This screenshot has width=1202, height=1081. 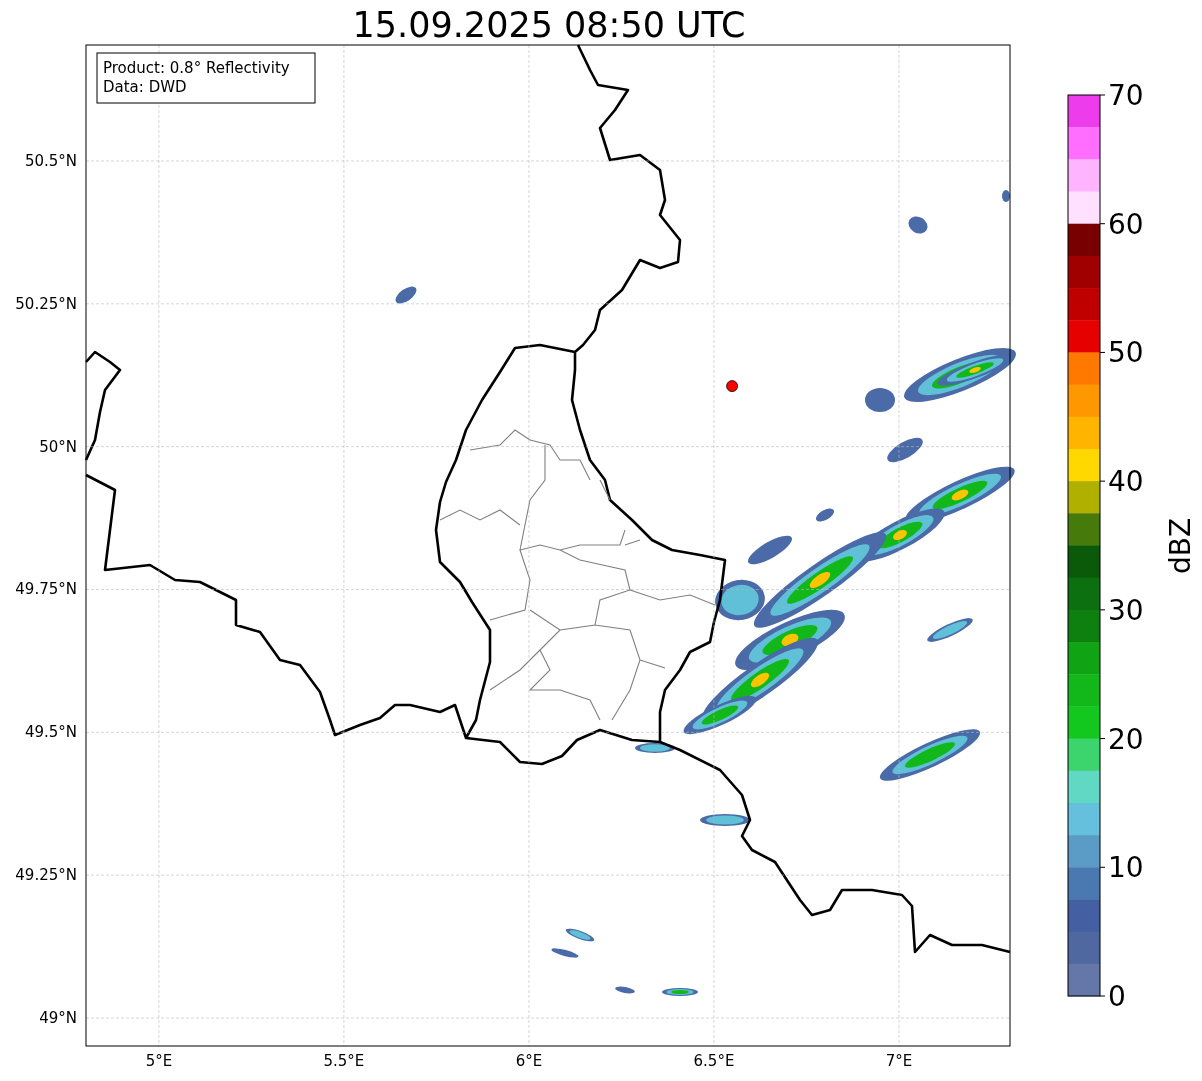 I want to click on latitude-label: 49°N, so click(x=58, y=1018).